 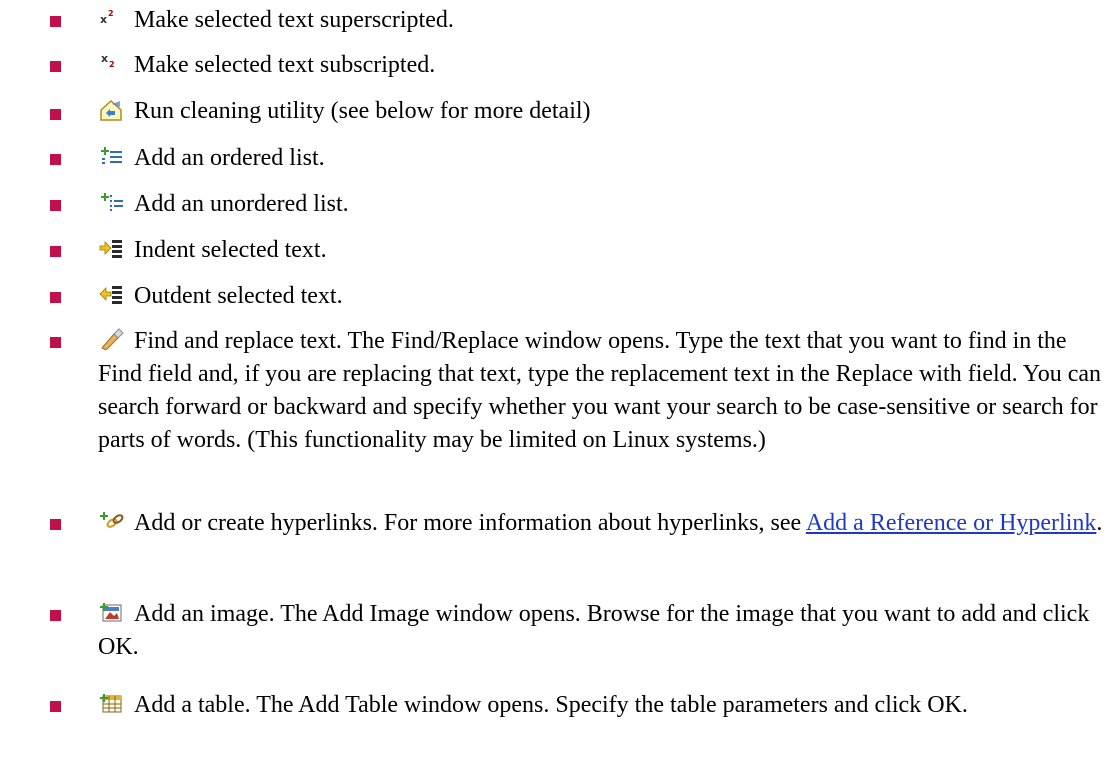 I want to click on indent-icon, so click(x=112, y=248).